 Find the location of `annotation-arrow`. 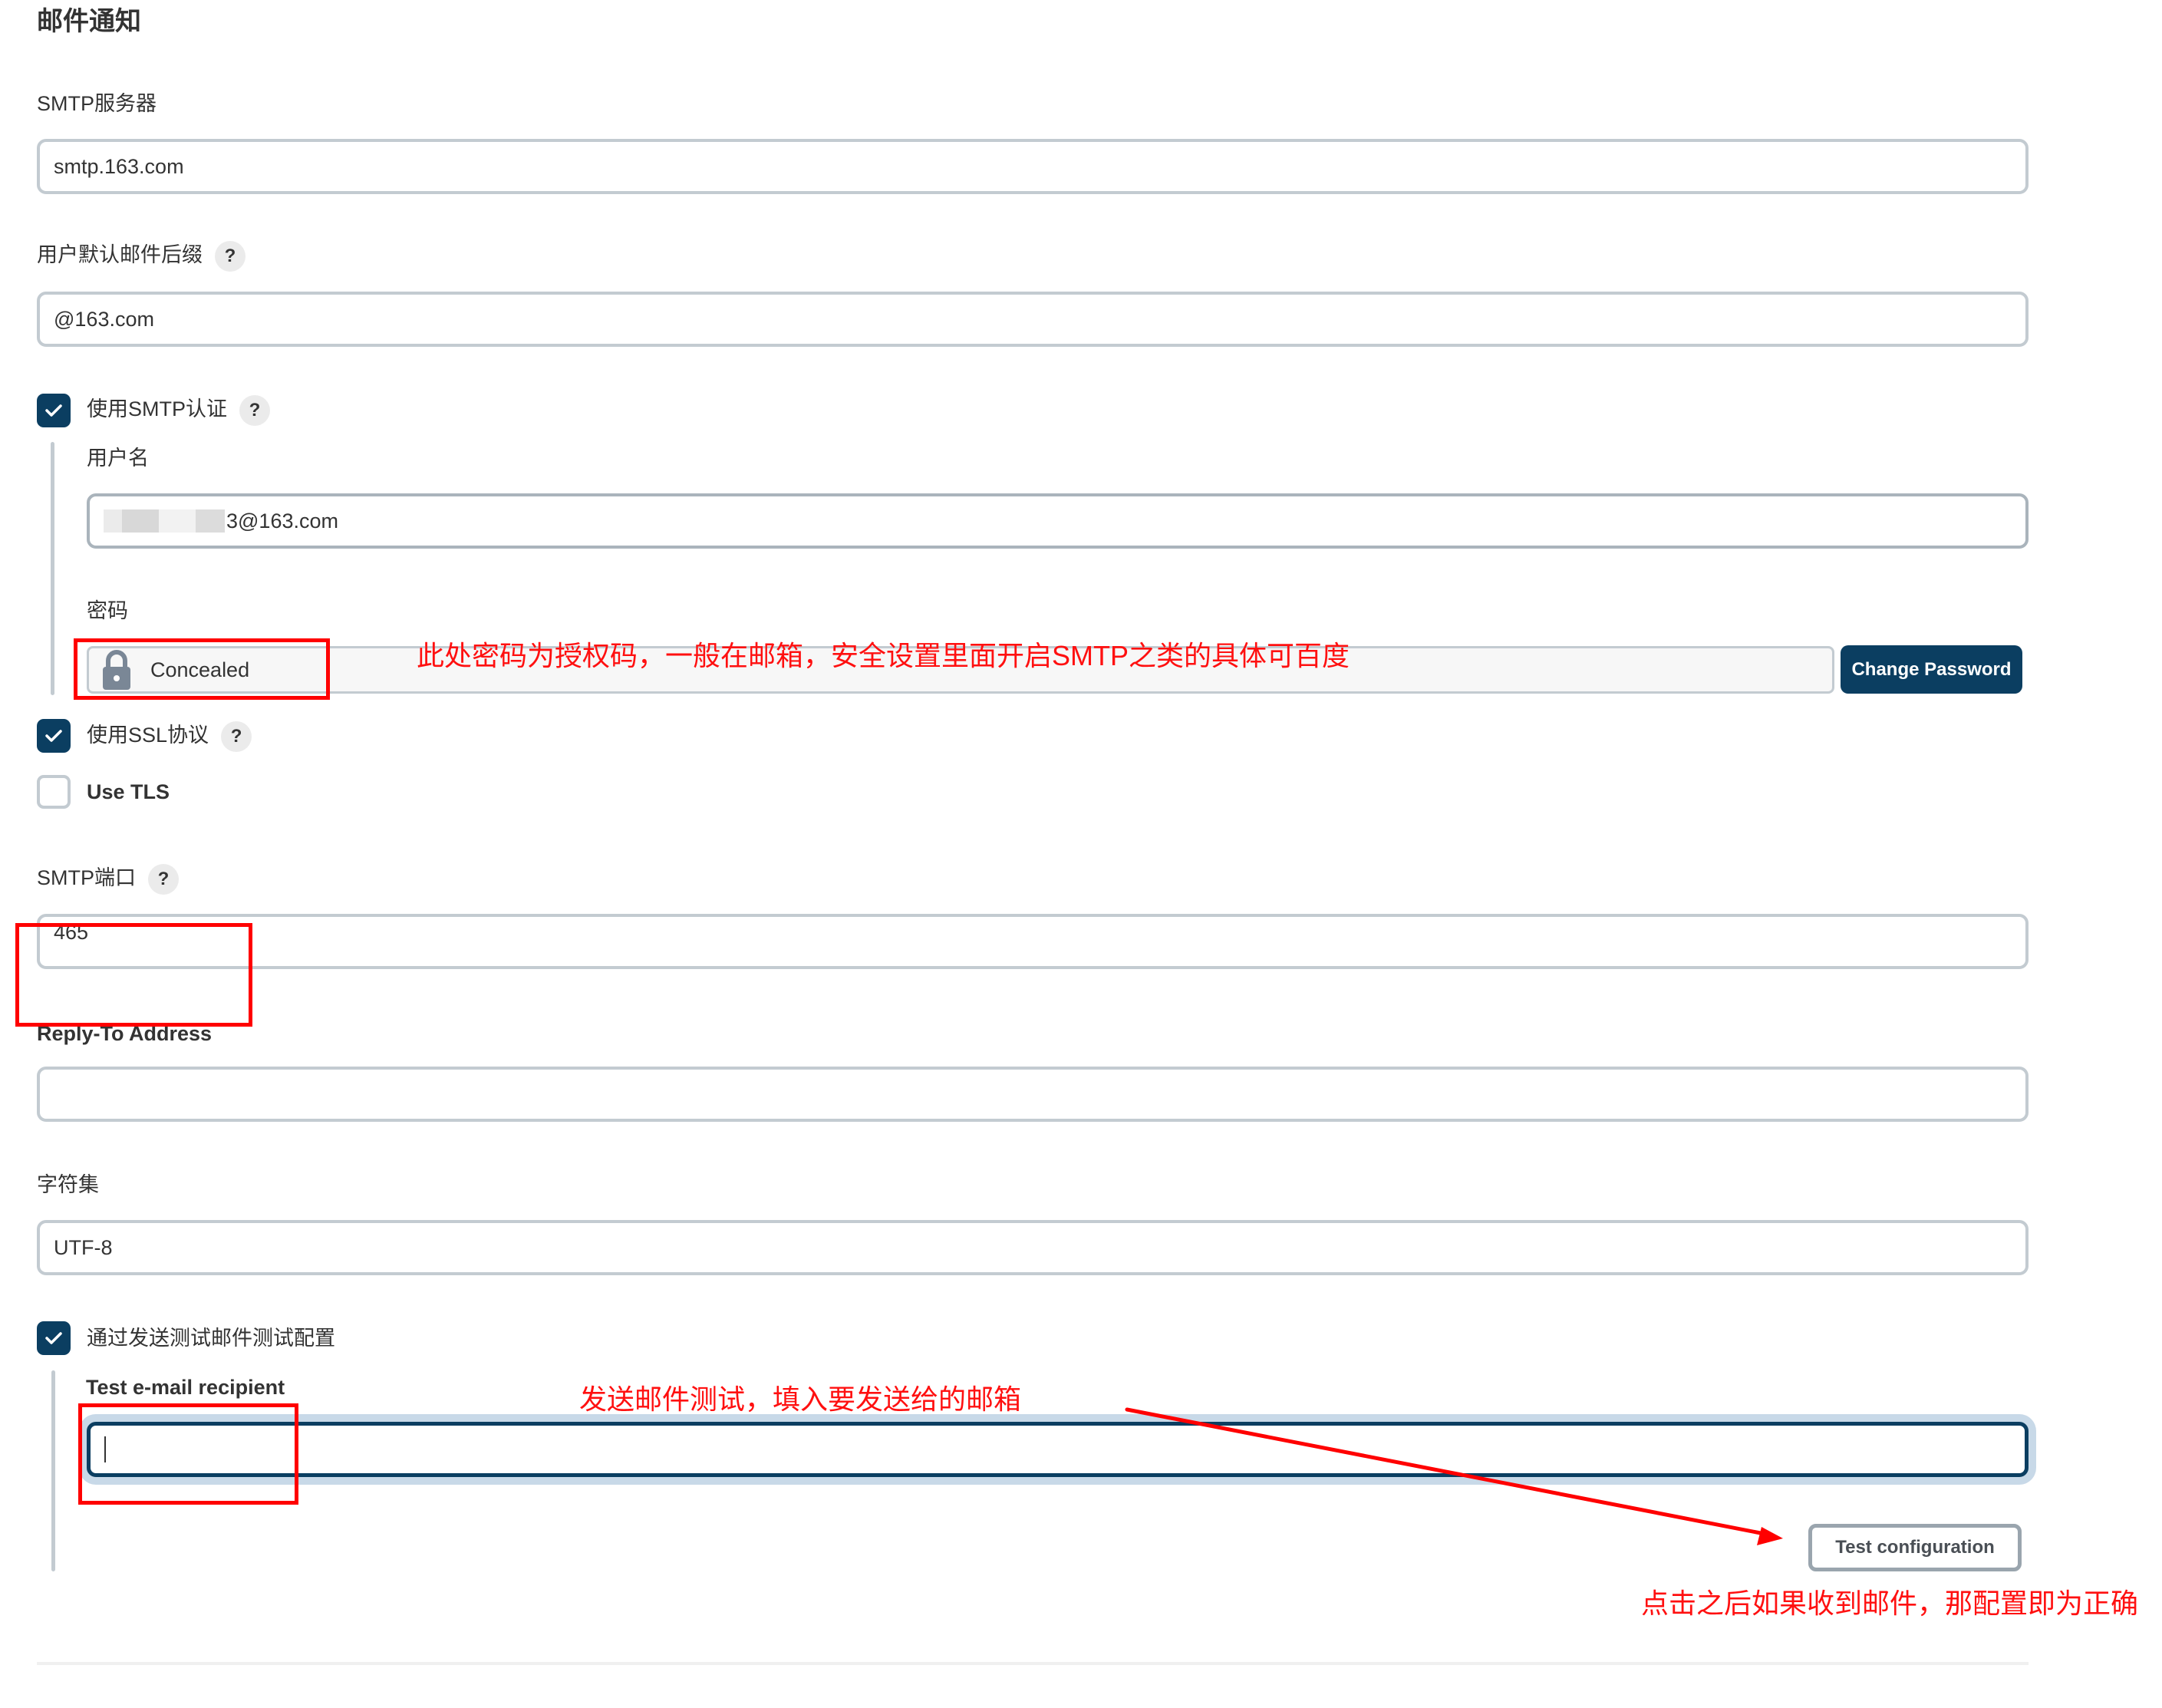

annotation-arrow is located at coordinates (1454, 1476).